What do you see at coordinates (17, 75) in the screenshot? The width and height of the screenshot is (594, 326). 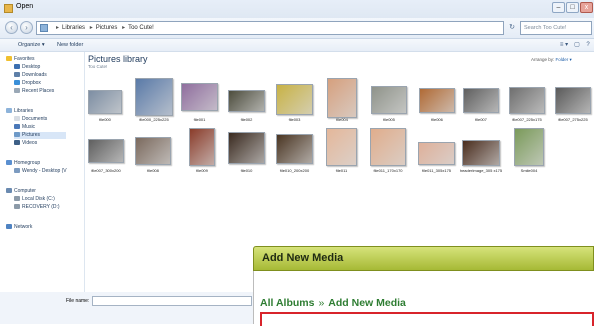 I see `downloads-icon` at bounding box center [17, 75].